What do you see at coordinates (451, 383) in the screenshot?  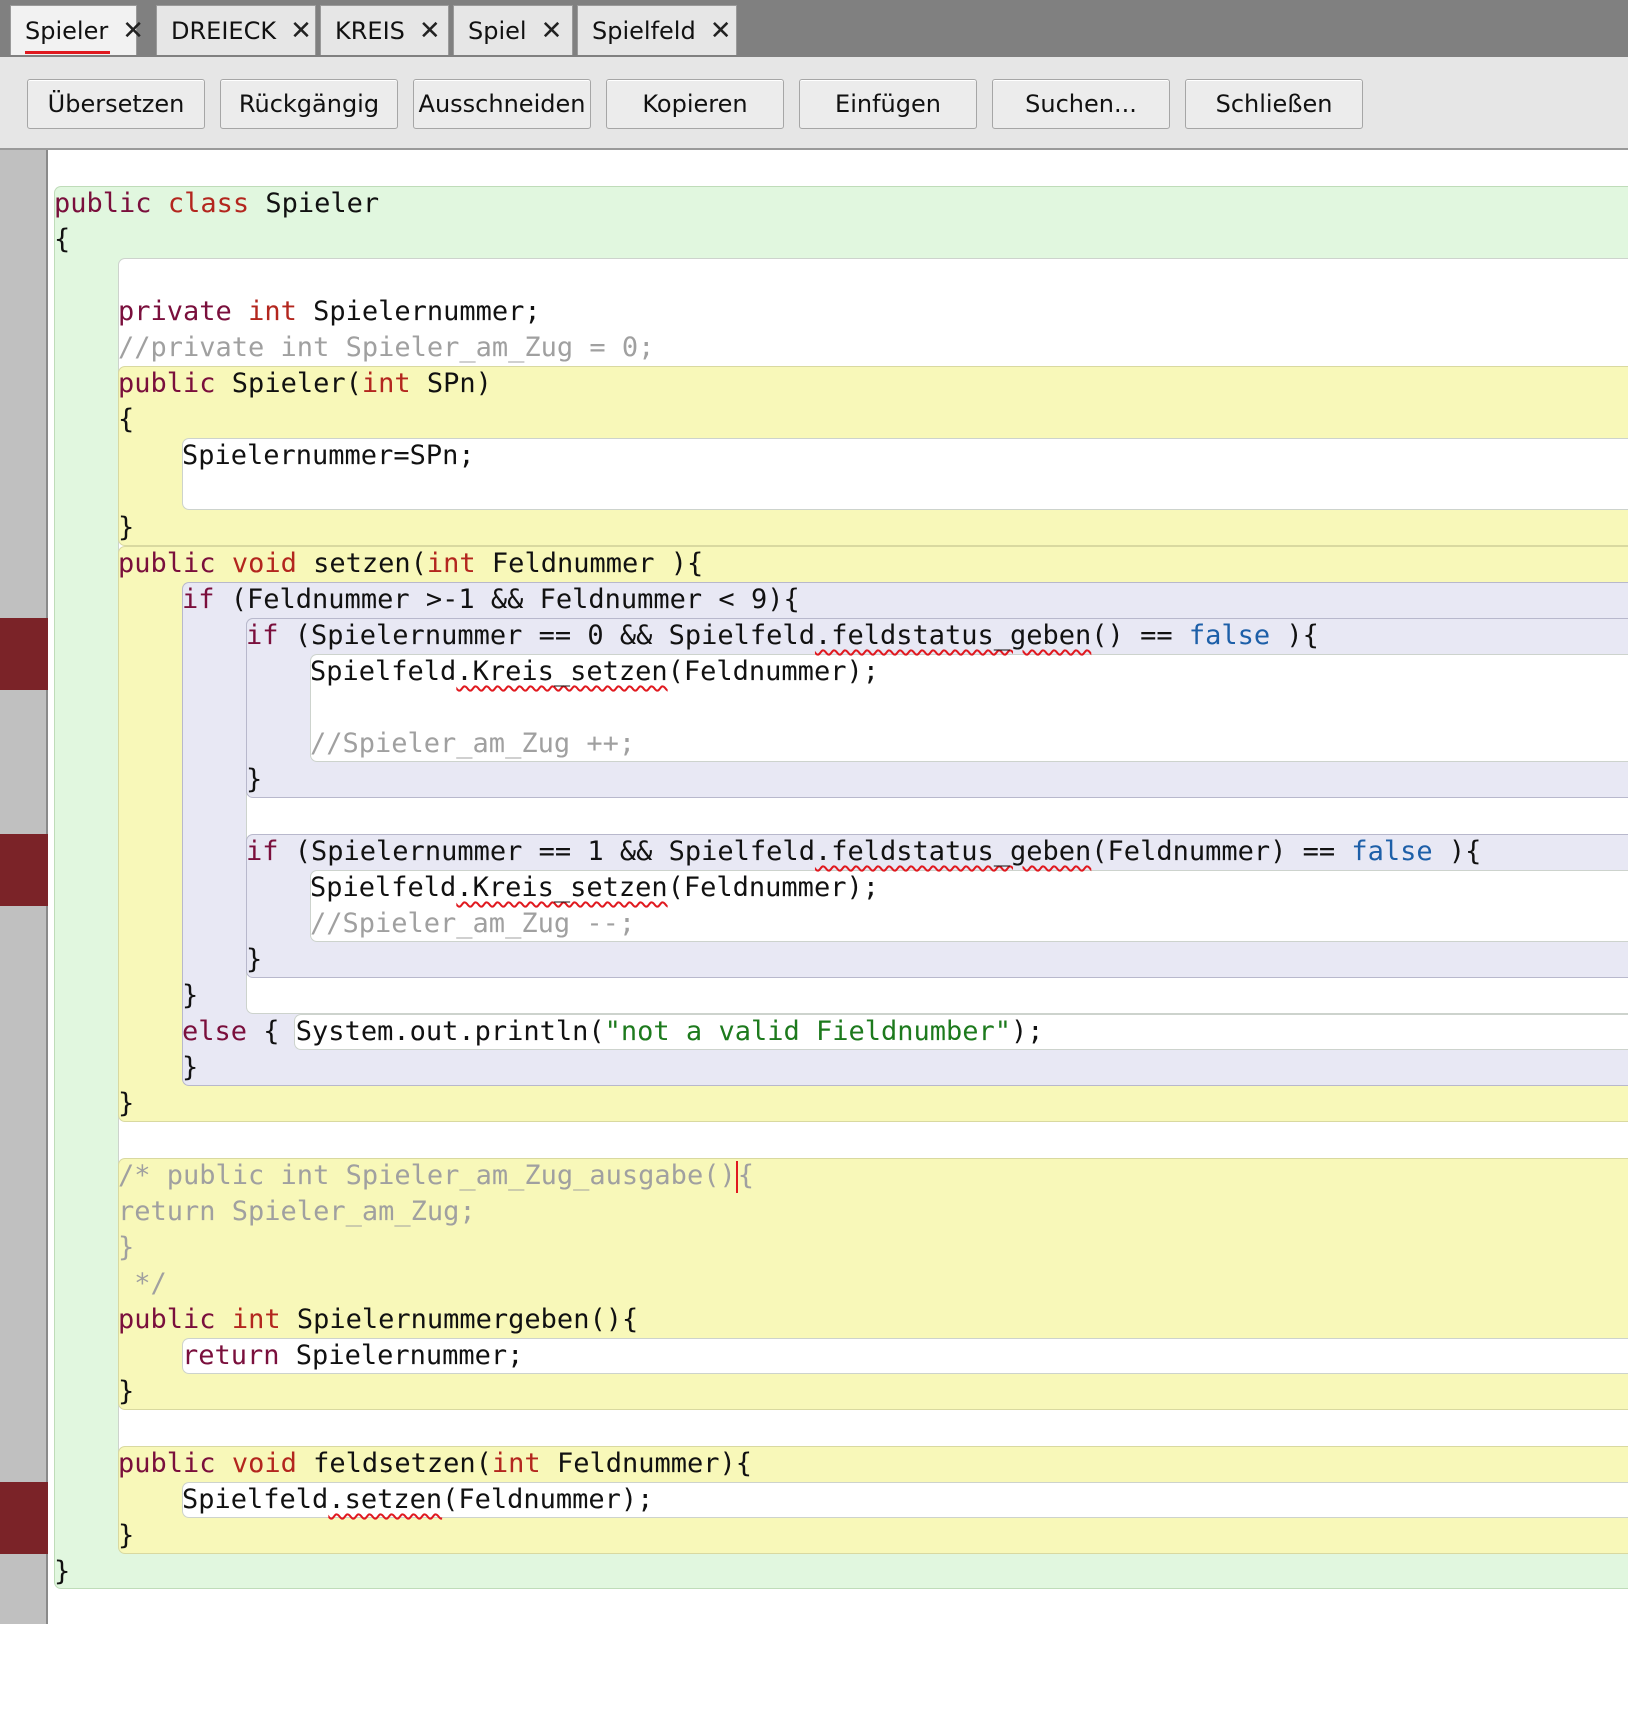 I see `code-text: SPn)` at bounding box center [451, 383].